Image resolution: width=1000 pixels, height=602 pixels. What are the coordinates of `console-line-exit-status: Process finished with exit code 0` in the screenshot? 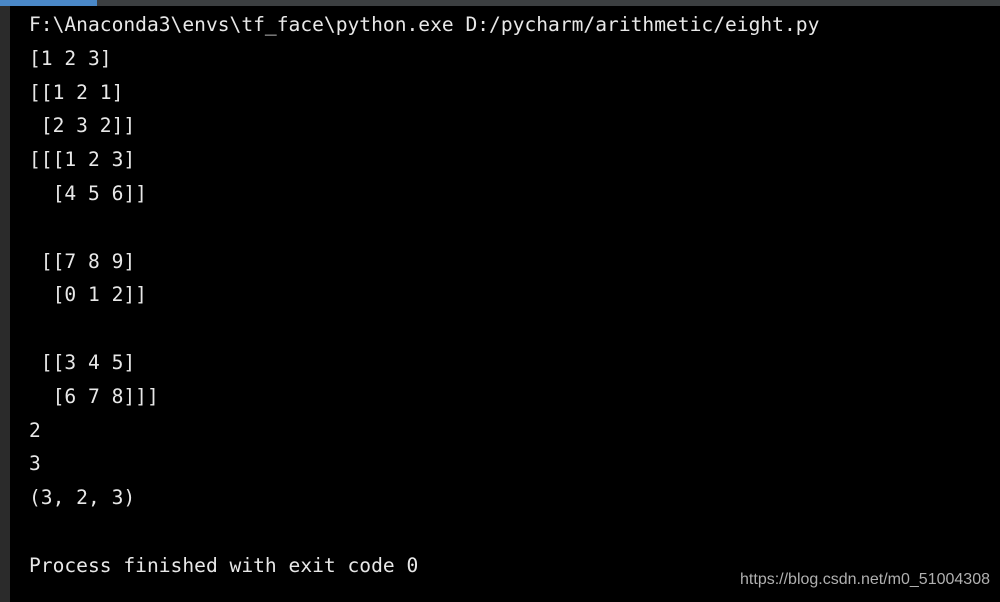 It's located at (224, 565).